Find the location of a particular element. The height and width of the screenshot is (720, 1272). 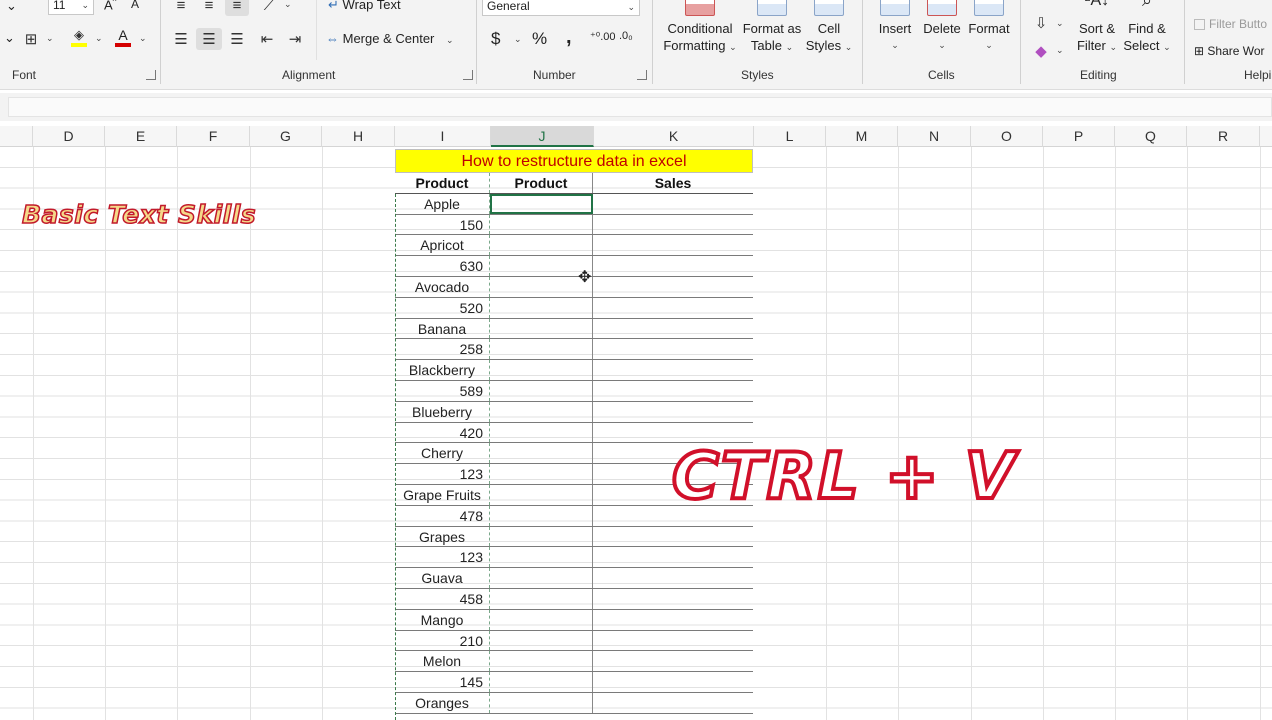

orientation-caret: ⌄ is located at coordinates (288, 5).